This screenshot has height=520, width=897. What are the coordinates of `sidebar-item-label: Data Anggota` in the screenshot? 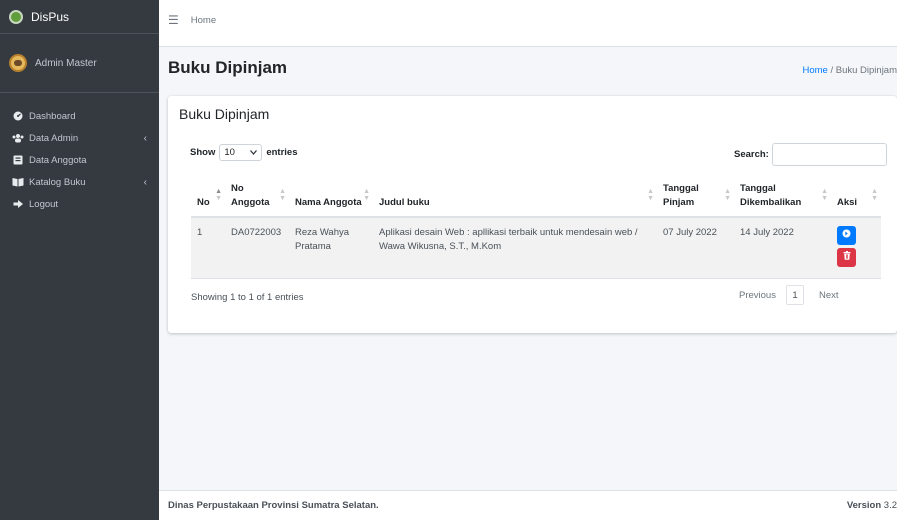 It's located at (58, 160).